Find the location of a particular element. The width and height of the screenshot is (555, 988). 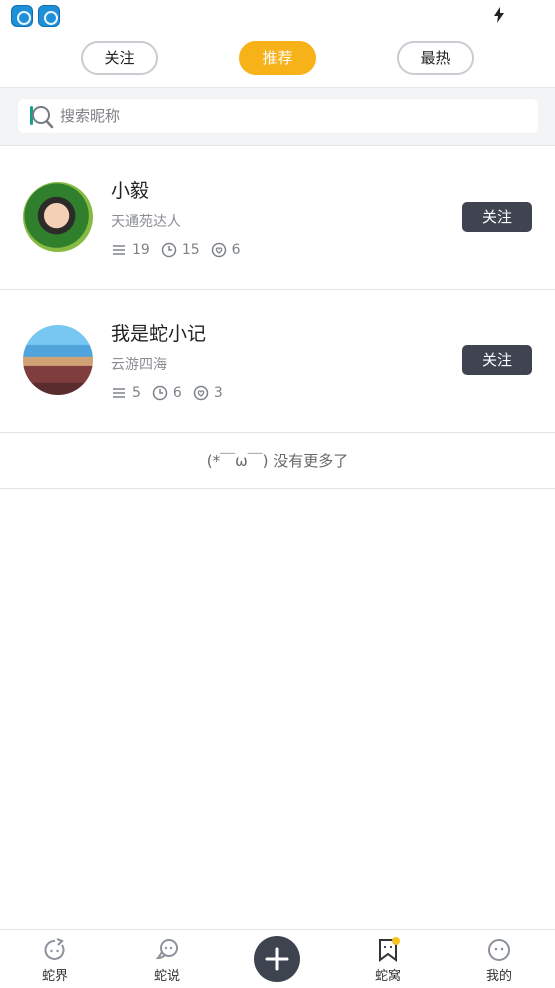

search-input is located at coordinates (290, 116).